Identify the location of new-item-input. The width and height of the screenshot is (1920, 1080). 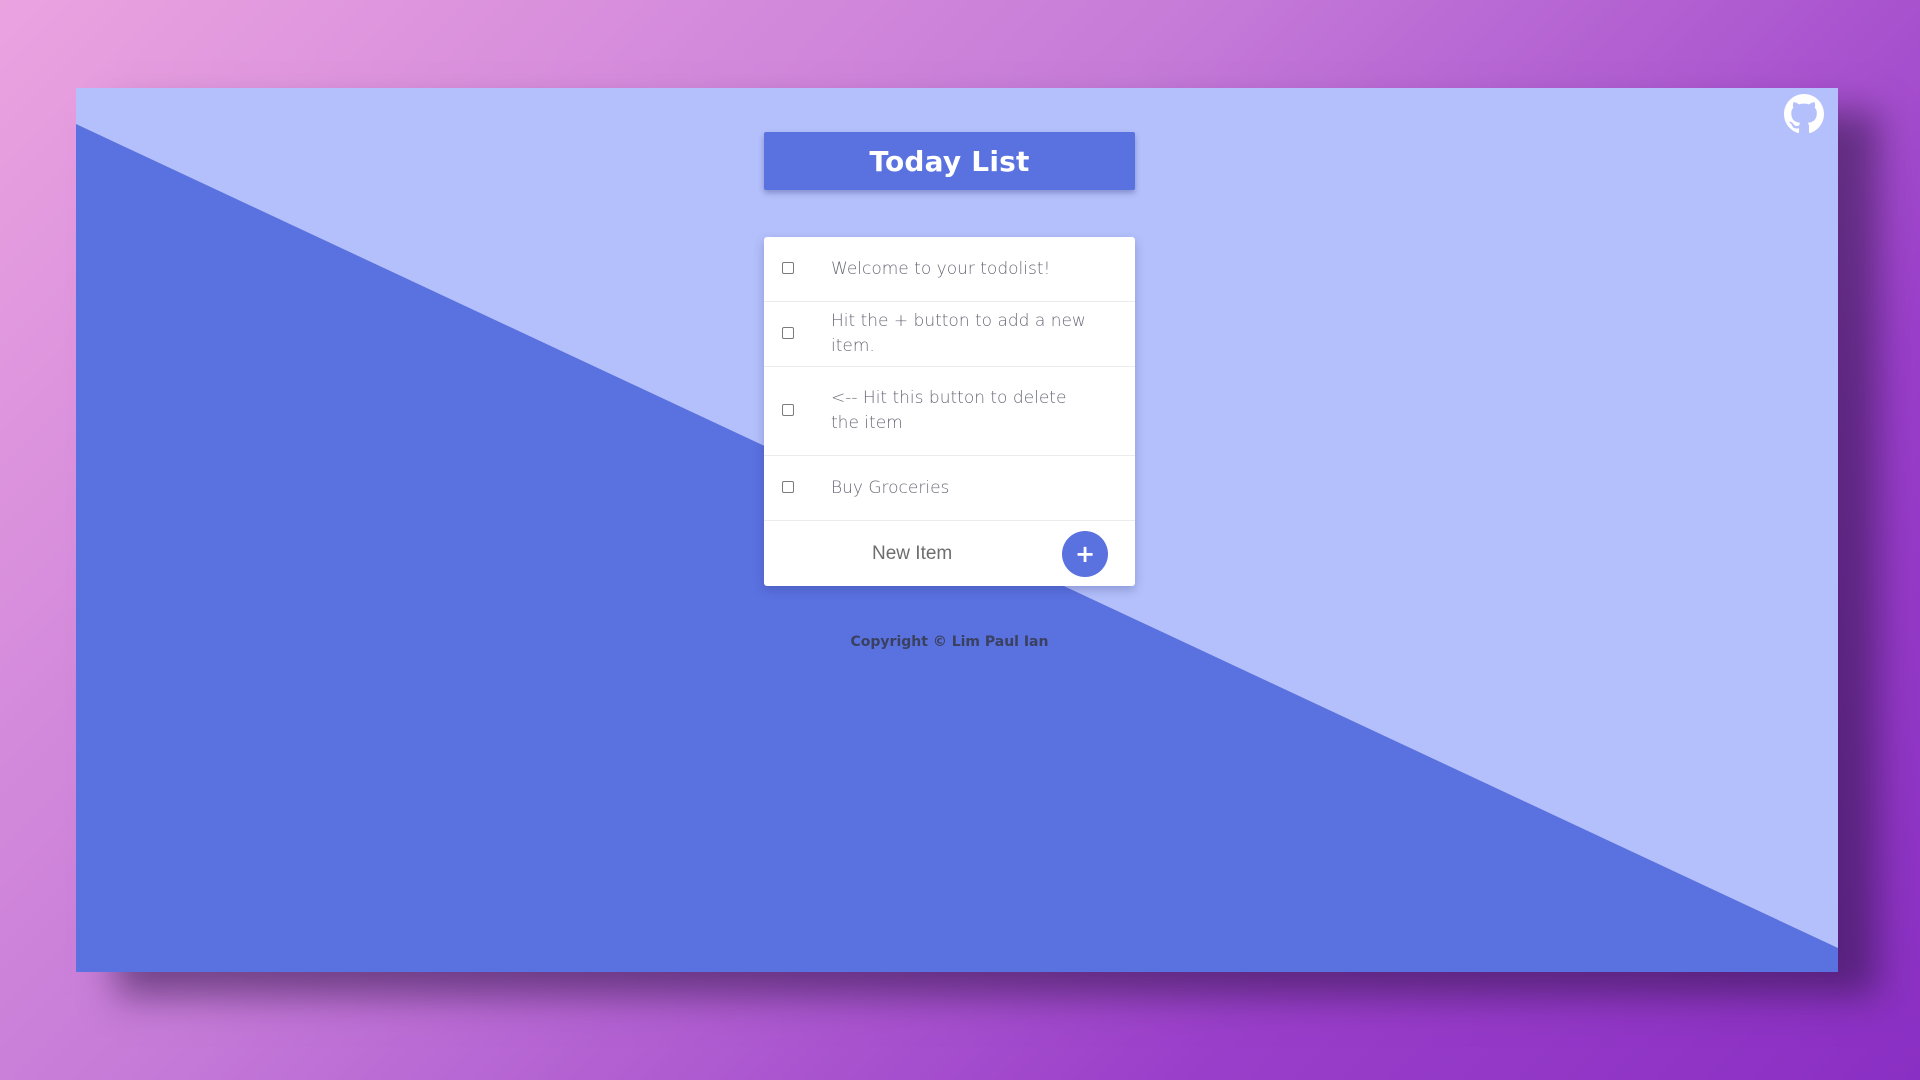
(931, 554).